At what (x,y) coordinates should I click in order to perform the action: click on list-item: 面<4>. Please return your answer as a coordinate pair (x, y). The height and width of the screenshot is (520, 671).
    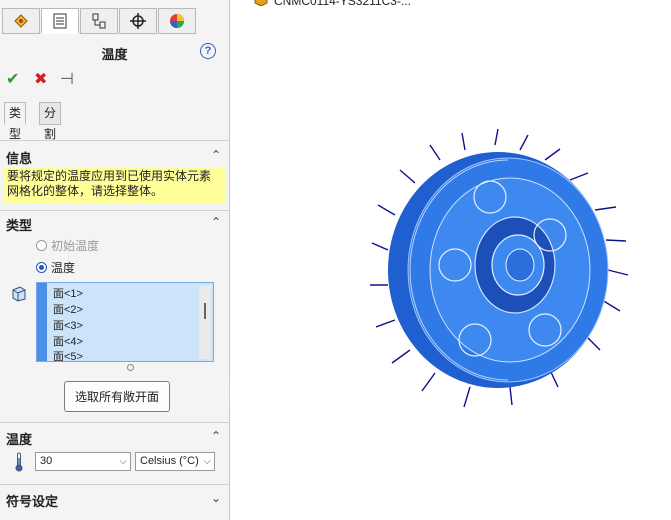
    Looking at the image, I should click on (68, 342).